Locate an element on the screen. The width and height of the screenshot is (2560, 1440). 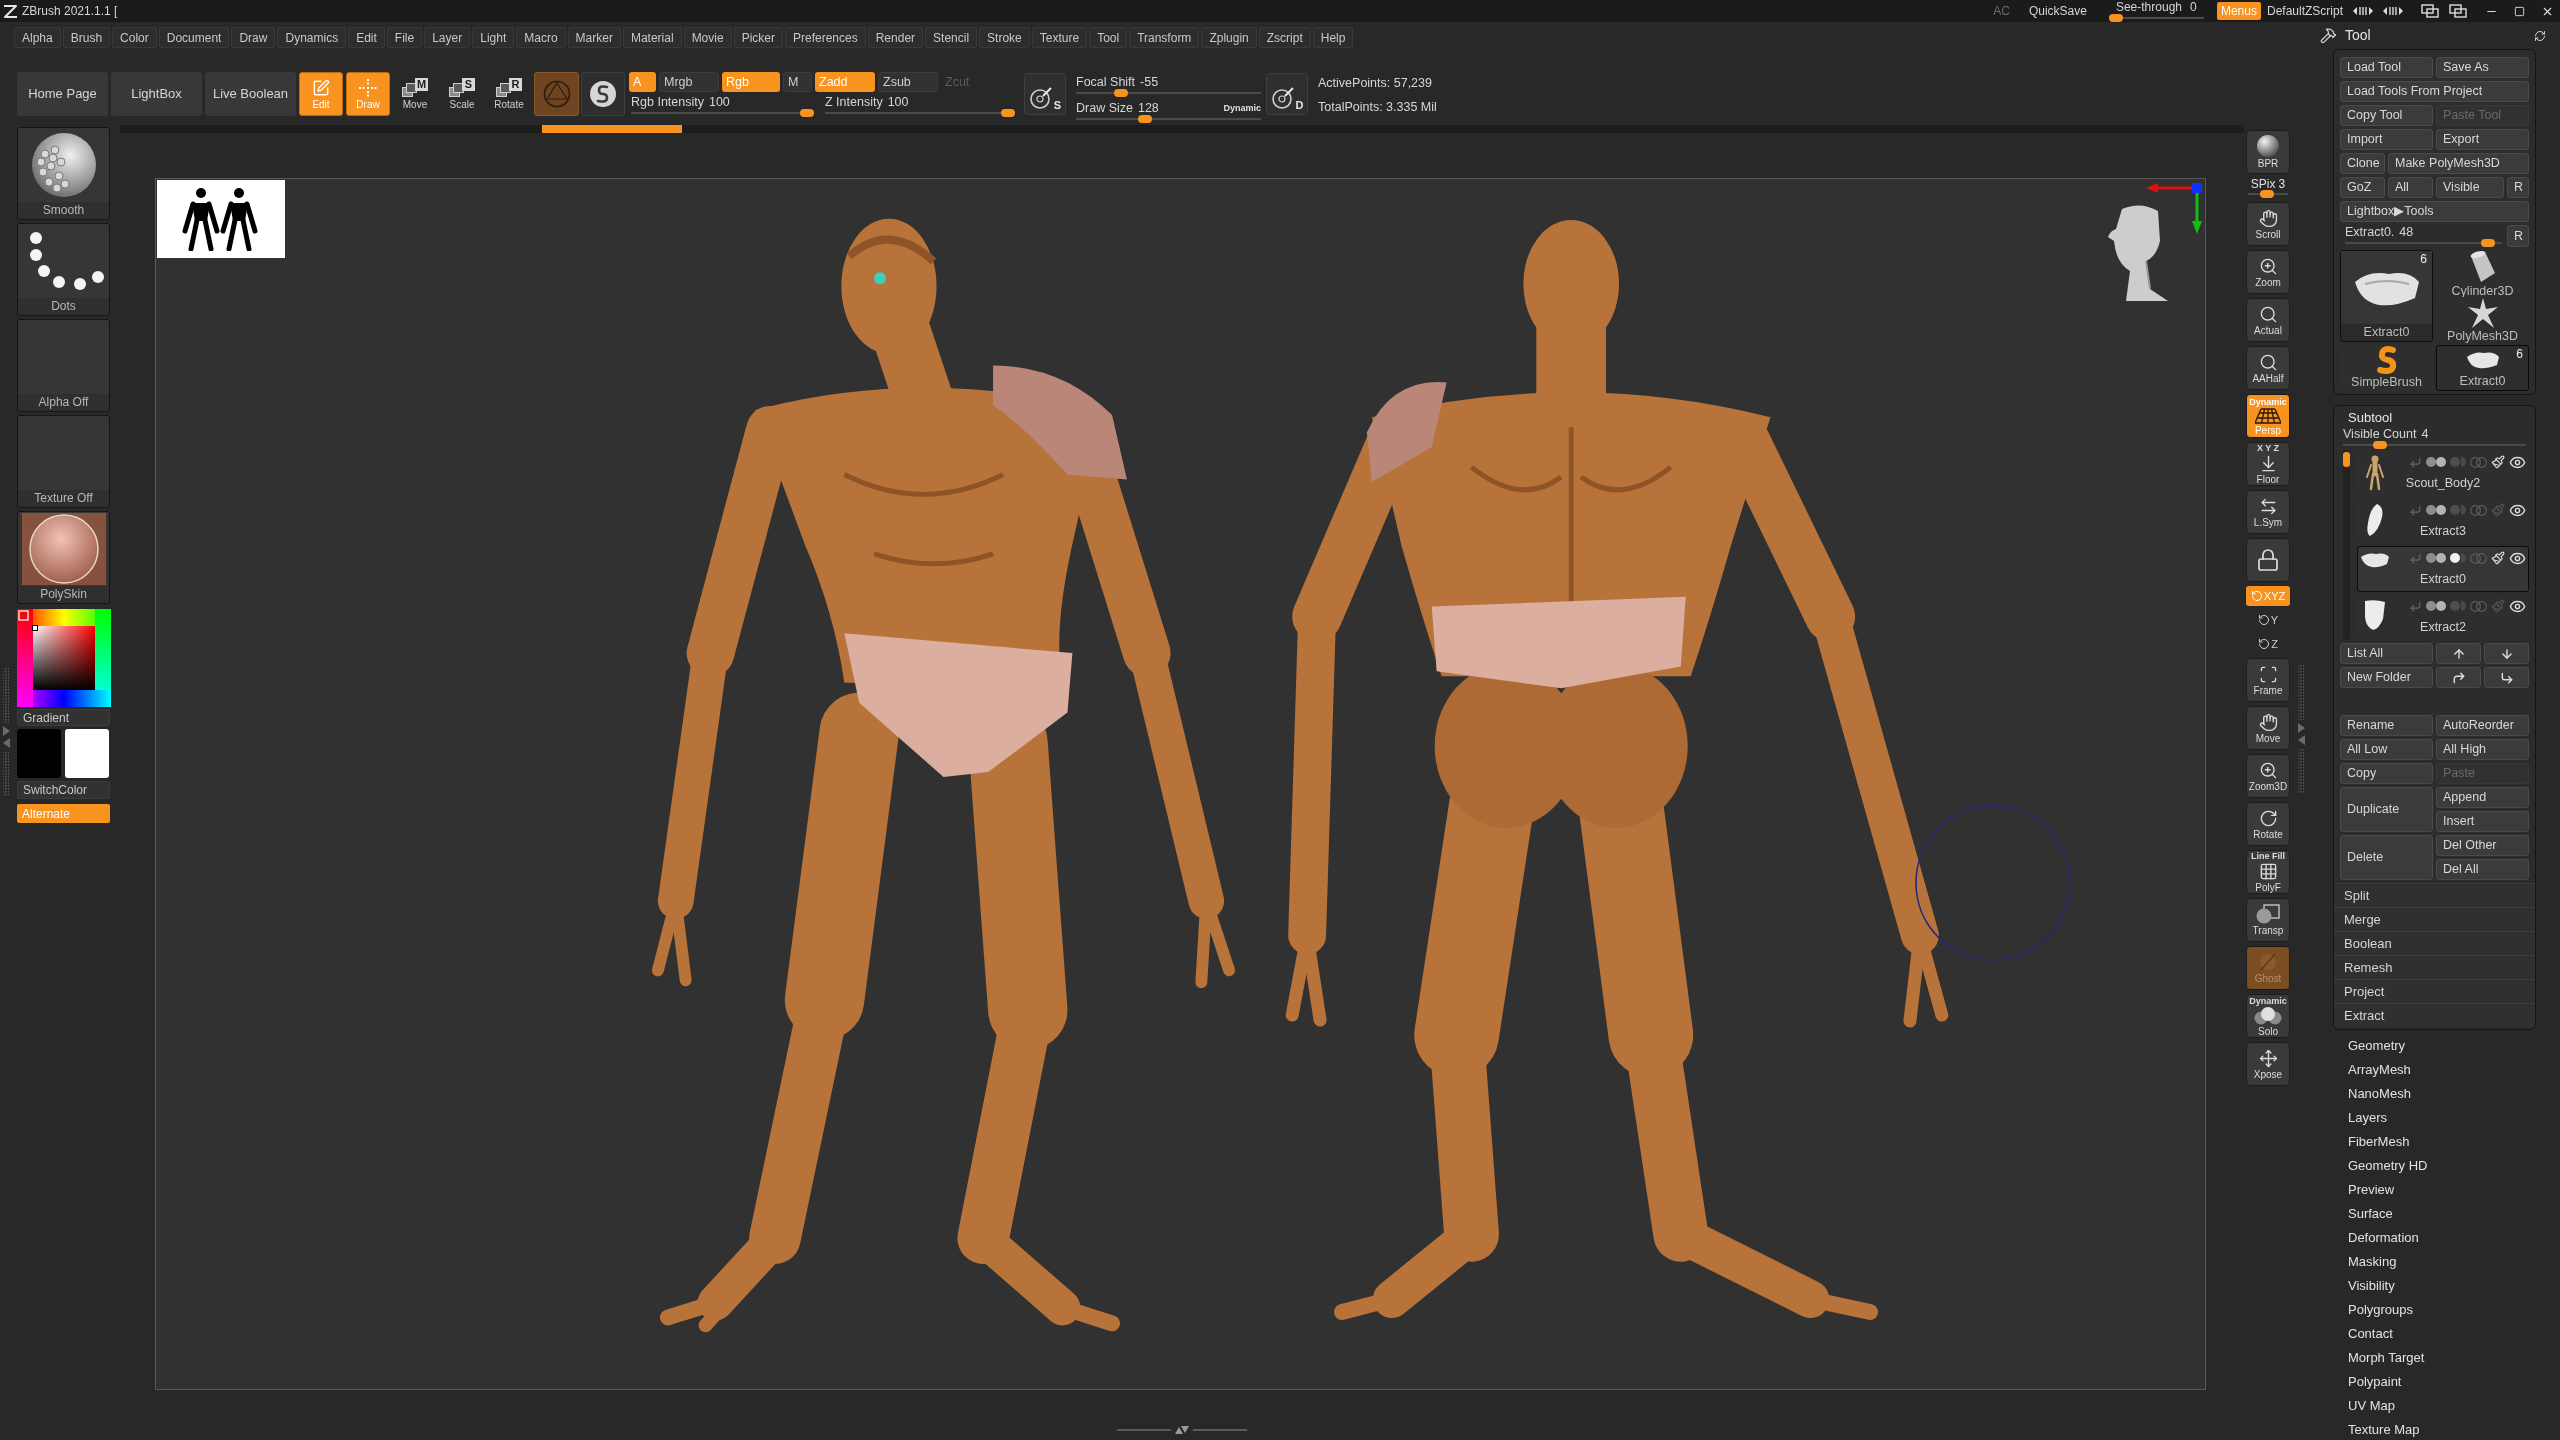
shelf-button: LightBox is located at coordinates (156, 94).